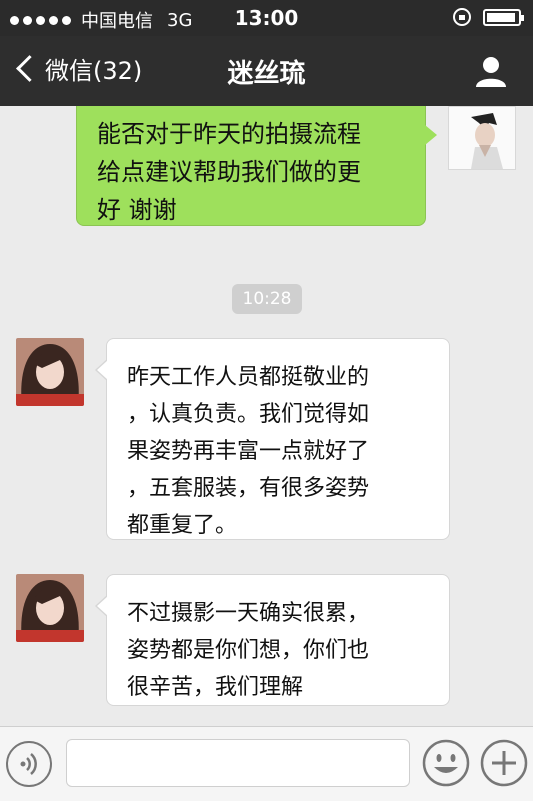  Describe the element at coordinates (248, 451) in the screenshot. I see `message-line: 果姿势再丰富一点就好了` at that location.